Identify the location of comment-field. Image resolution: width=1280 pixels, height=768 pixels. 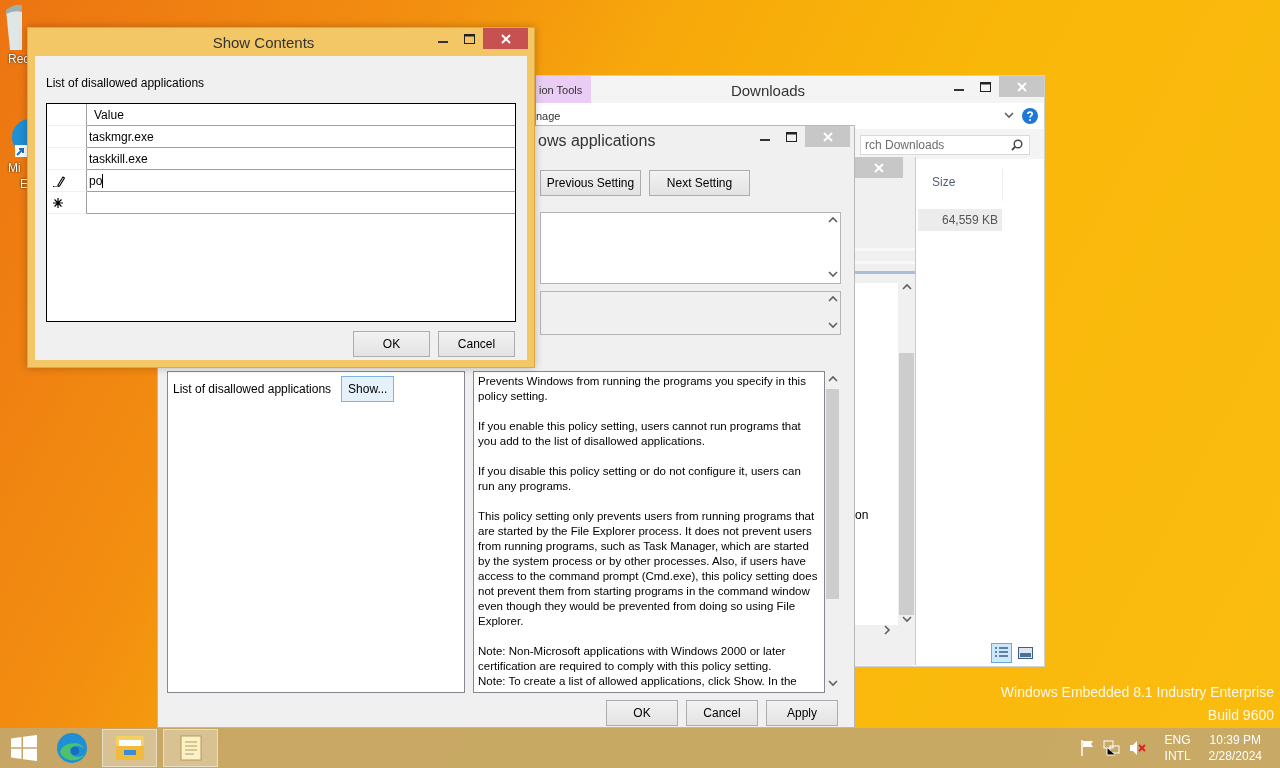
(690, 248).